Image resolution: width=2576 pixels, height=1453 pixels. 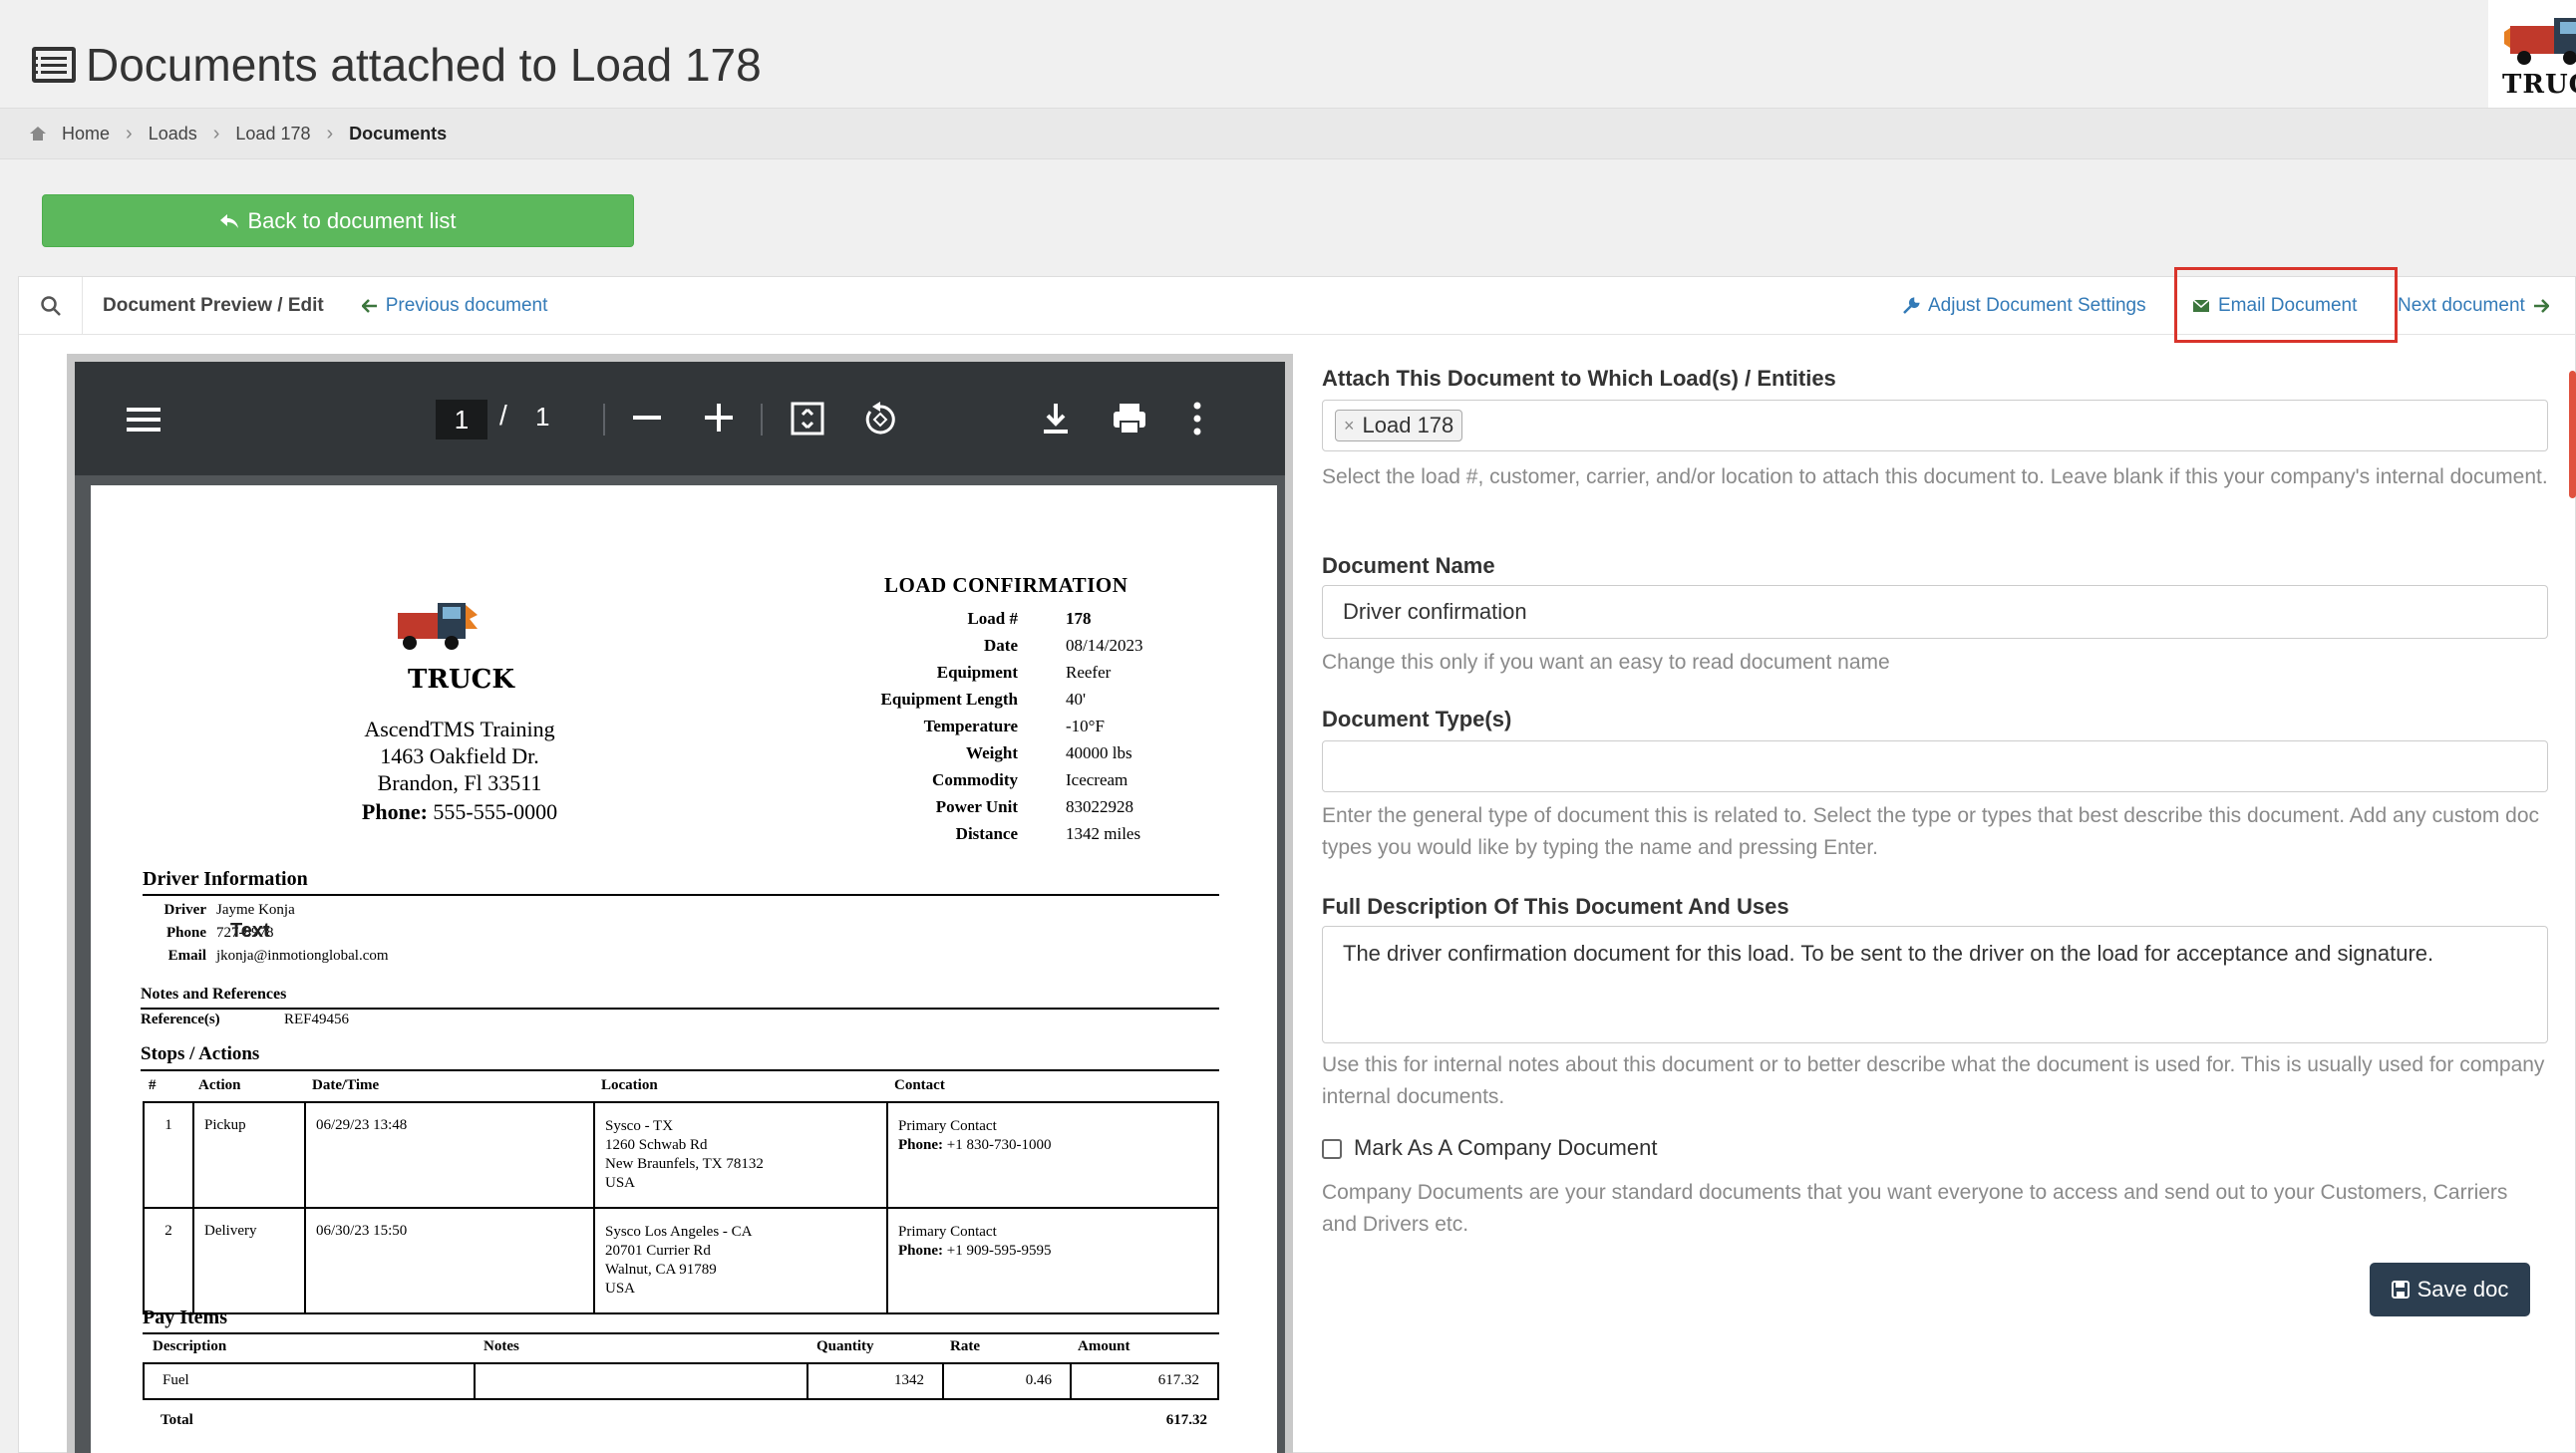 I want to click on pay-quantity: 1342, so click(x=875, y=1381).